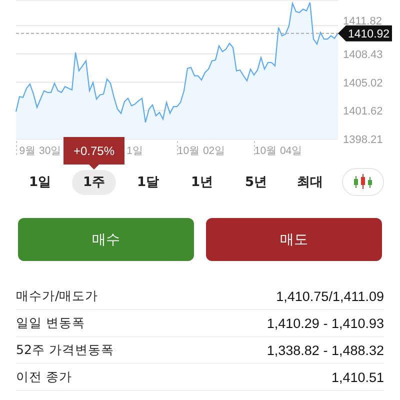 The width and height of the screenshot is (400, 400). I want to click on stat-label: 일일 변동폭, so click(50, 323).